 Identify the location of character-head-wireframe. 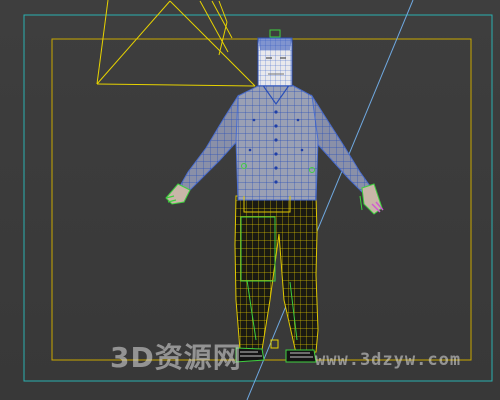
(275, 58).